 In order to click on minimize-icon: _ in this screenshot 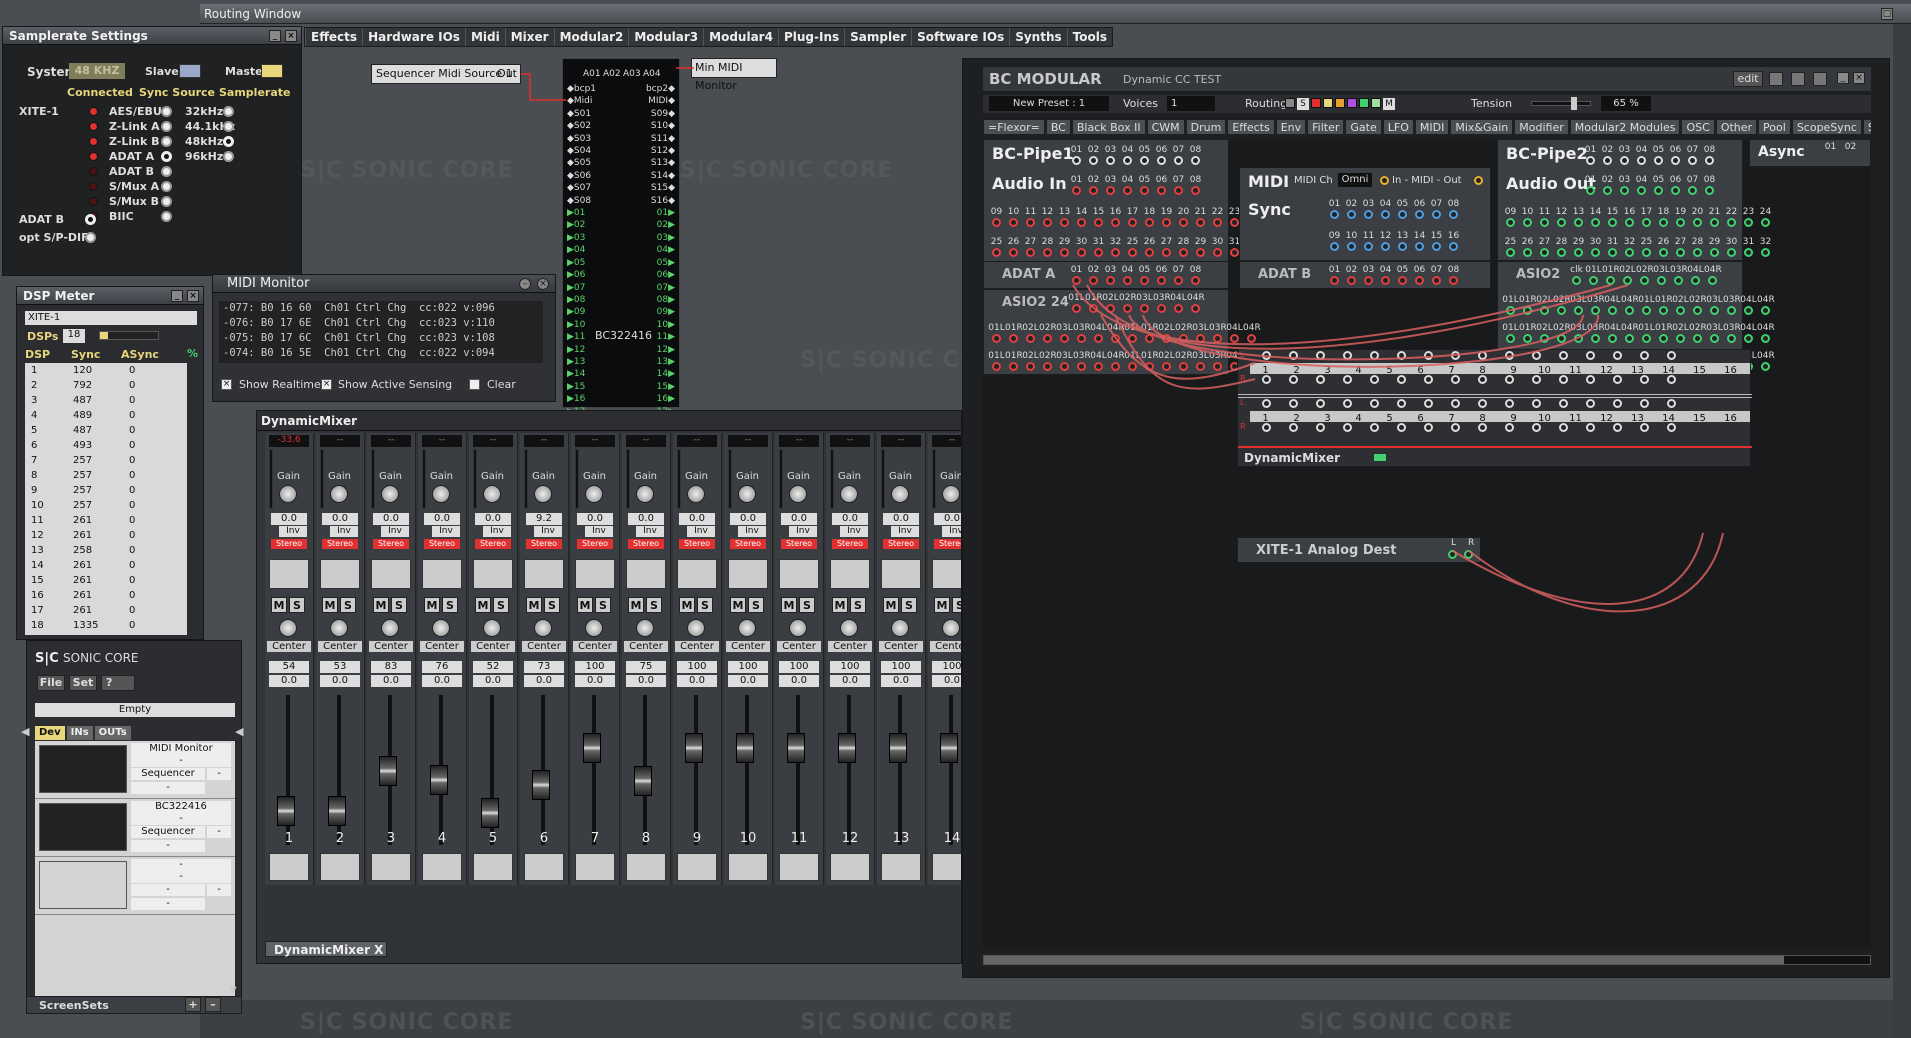, I will do `click(275, 36)`.